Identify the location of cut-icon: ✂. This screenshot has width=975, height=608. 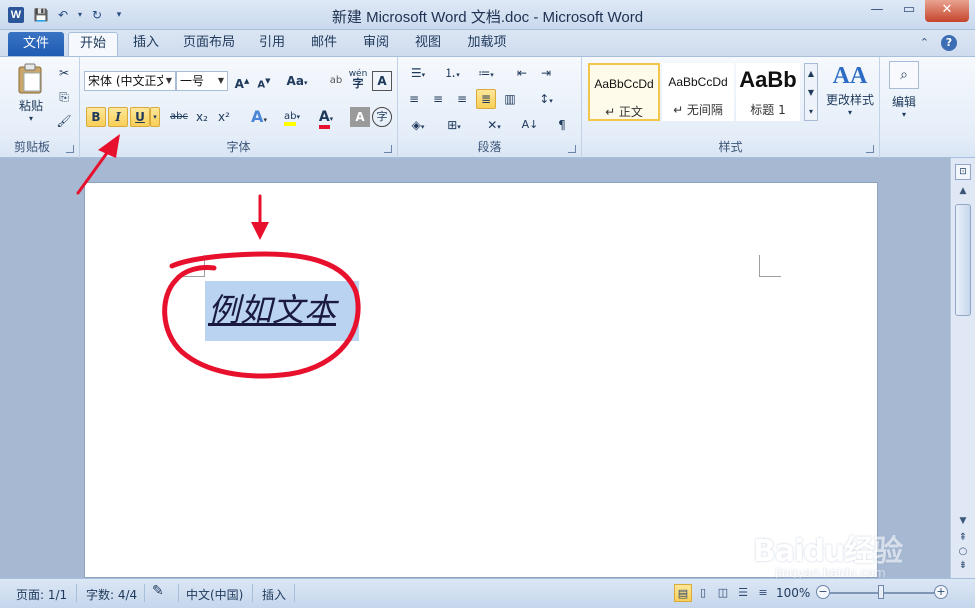
(64, 73).